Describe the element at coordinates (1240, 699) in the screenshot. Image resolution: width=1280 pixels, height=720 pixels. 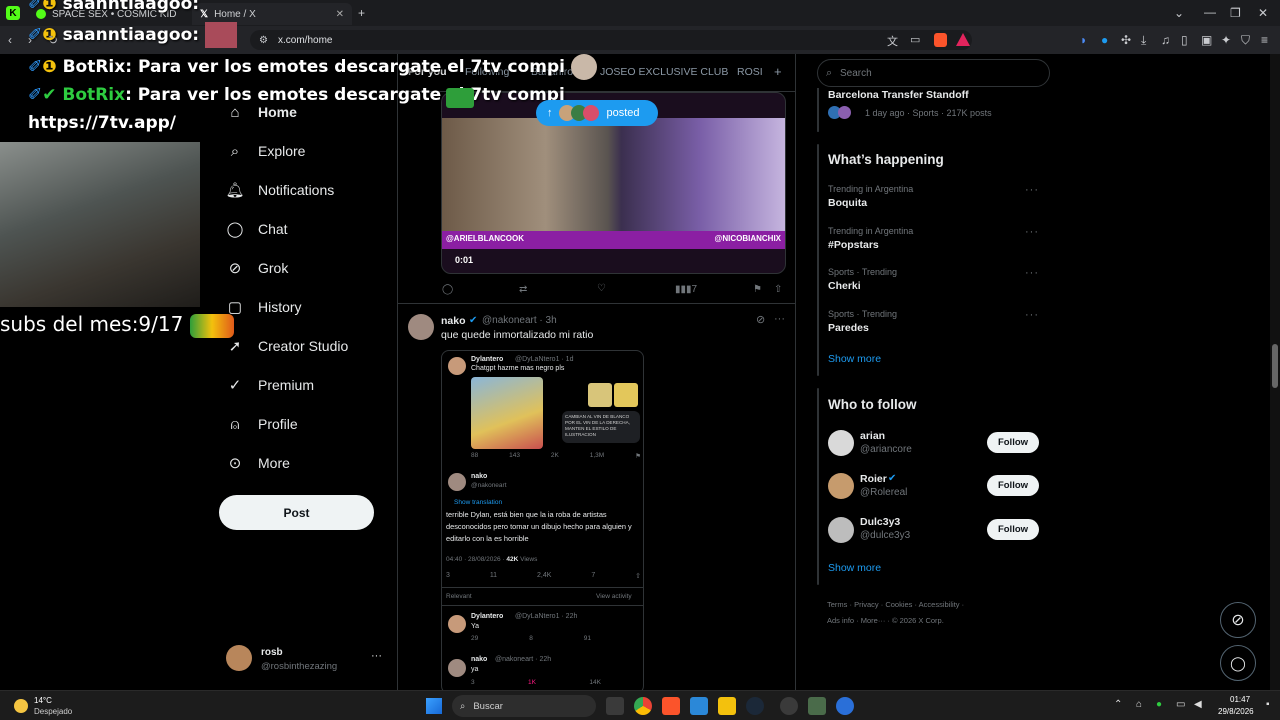
I see `clock-time: 01:47` at that location.